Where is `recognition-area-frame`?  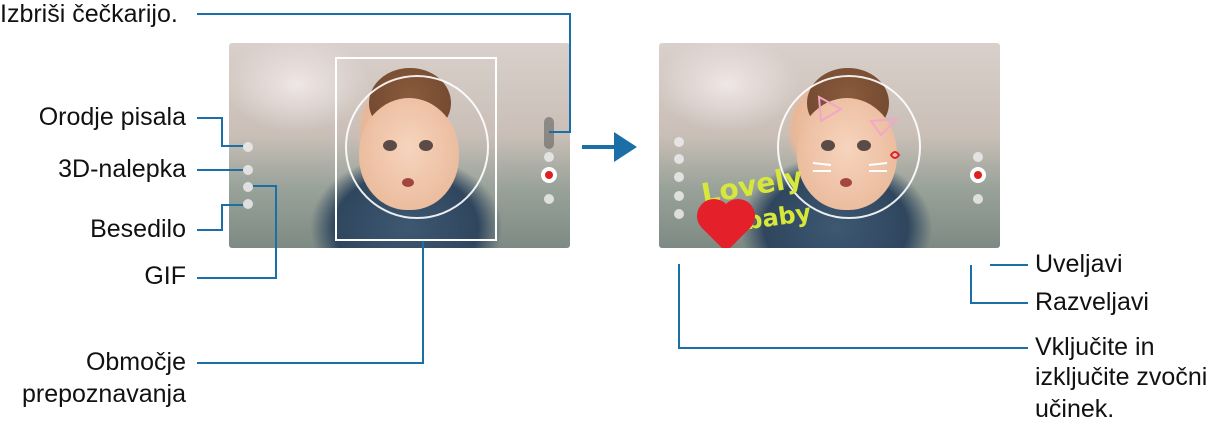 recognition-area-frame is located at coordinates (416, 149).